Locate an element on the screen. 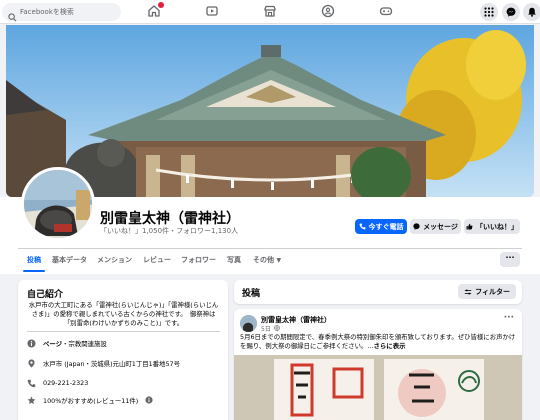 This screenshot has height=420, width=540. call-now-button: 今すぐ電話 is located at coordinates (381, 226).